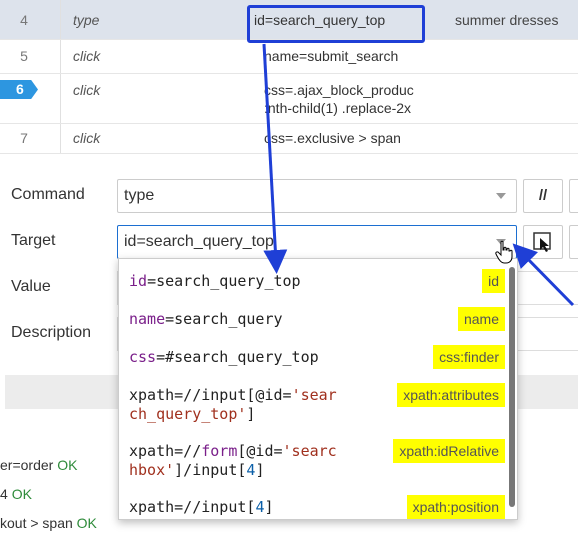 This screenshot has height=533, width=578. I want to click on log-entry: 4 OK, so click(16, 494).